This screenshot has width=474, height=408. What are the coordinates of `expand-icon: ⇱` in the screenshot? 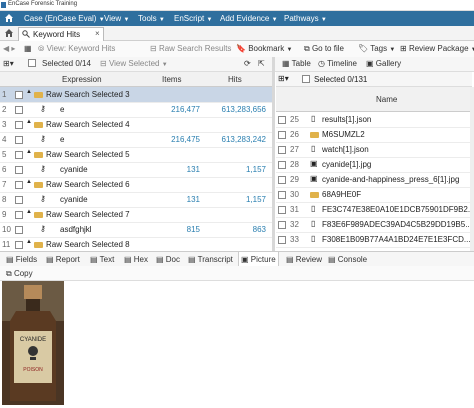 It's located at (261, 63).